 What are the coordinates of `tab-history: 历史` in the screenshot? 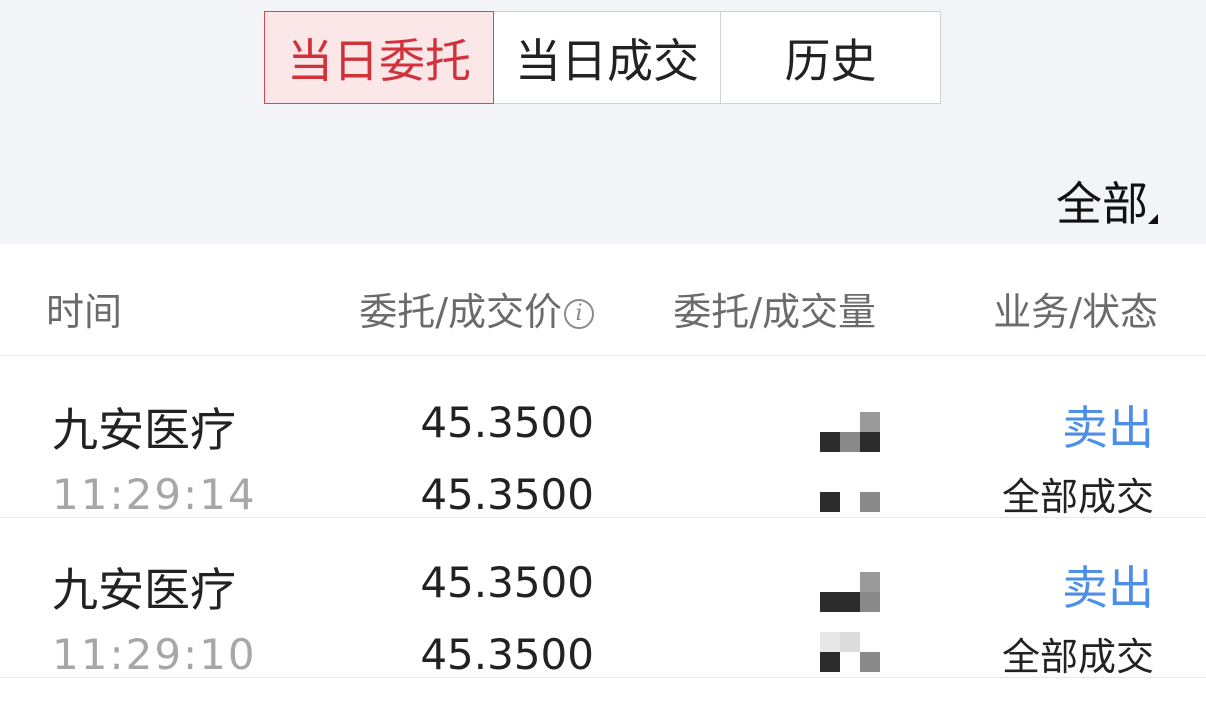 It's located at (831, 57).